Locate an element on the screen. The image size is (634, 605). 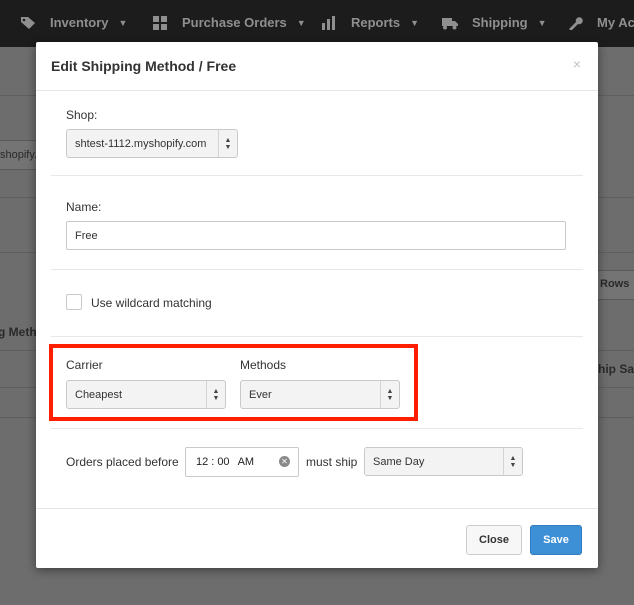
nav-item-my-account: My Acc is located at coordinates (600, 22).